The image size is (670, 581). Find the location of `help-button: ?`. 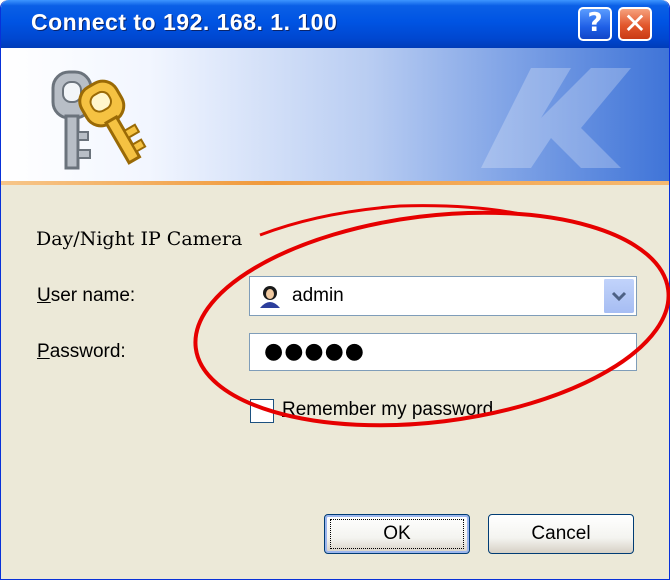

help-button: ? is located at coordinates (595, 24).